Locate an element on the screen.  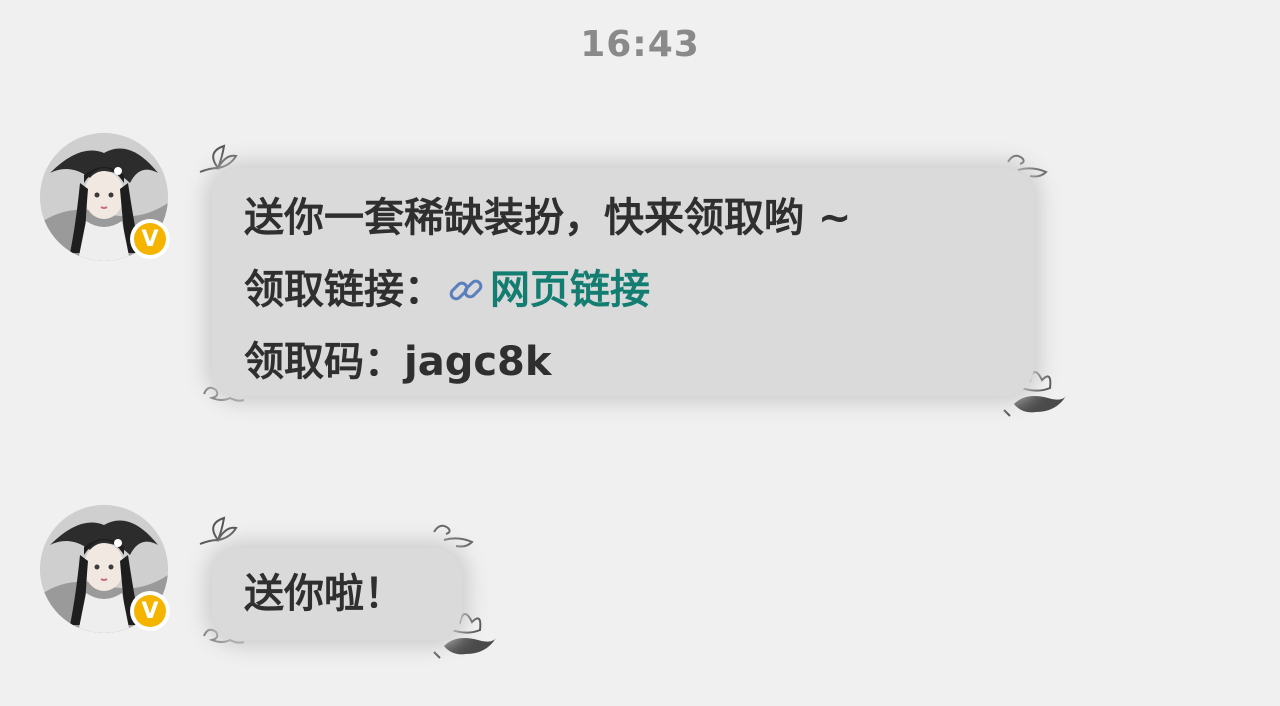
message-line: 送你一套稀缺装扮，快来领取哟 ~ is located at coordinates (548, 218).